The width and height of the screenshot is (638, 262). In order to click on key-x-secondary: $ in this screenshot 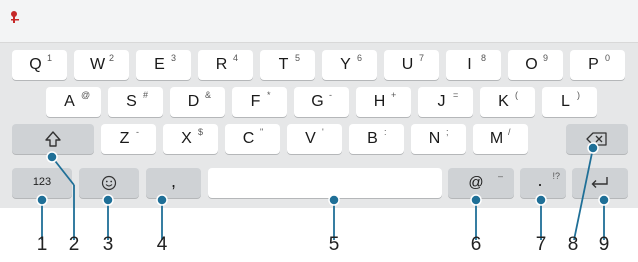, I will do `click(201, 132)`.